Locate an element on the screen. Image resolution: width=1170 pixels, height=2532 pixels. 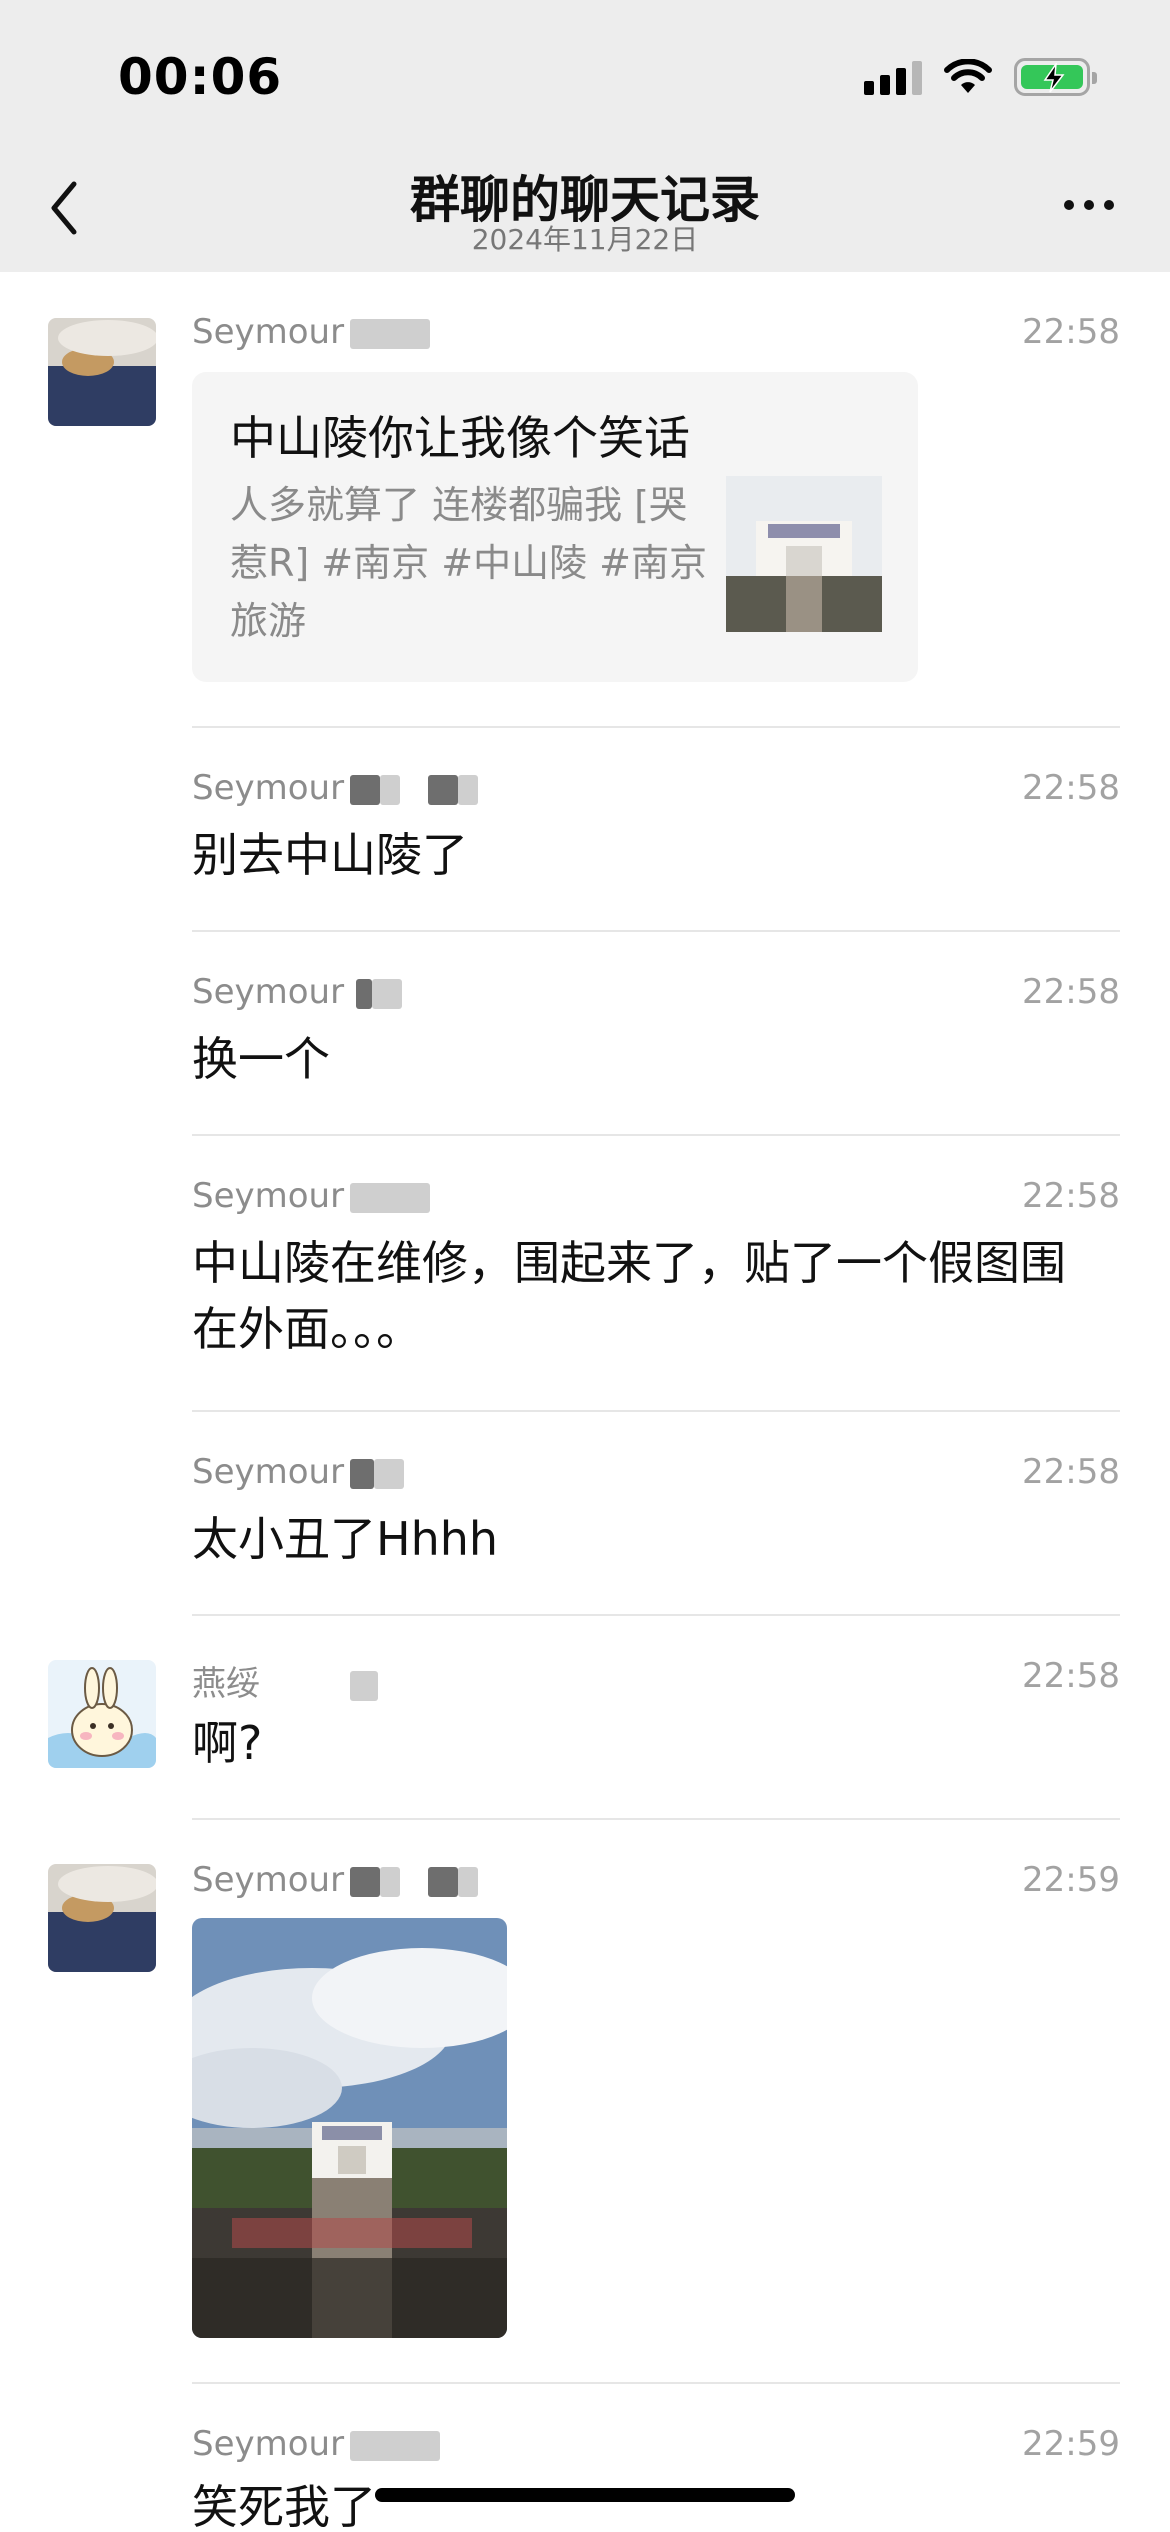
sender-name: 燕绥 is located at coordinates (285, 1680).